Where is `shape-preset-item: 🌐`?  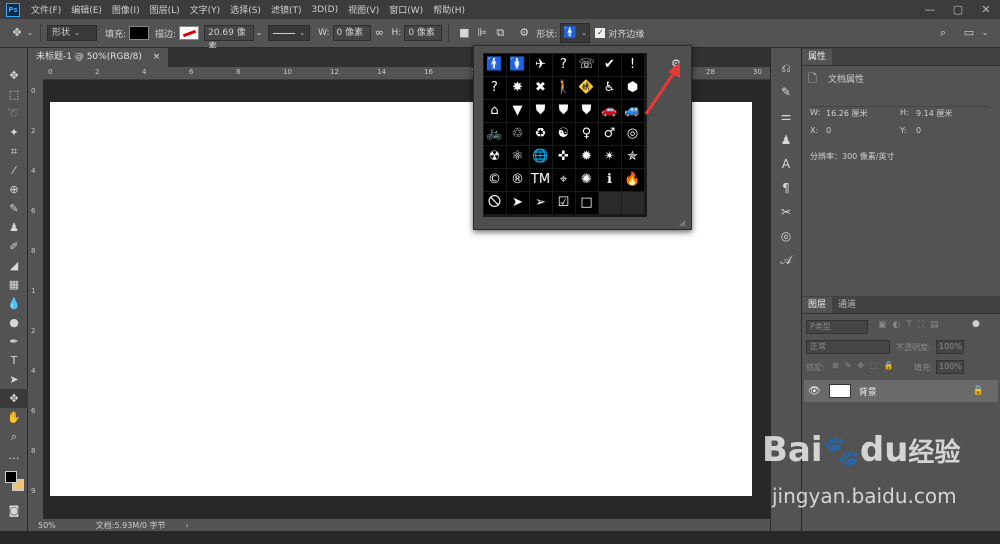 shape-preset-item: 🌐 is located at coordinates (540, 156).